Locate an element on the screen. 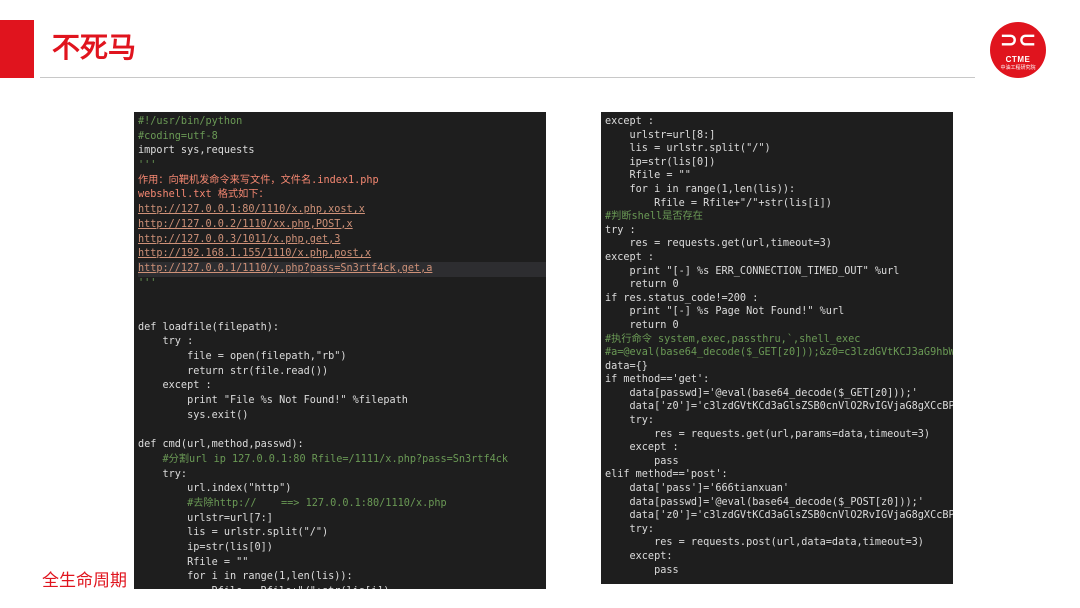  code-line: #执行命令 system,exec,passthru,`,shell_exec is located at coordinates (733, 339).